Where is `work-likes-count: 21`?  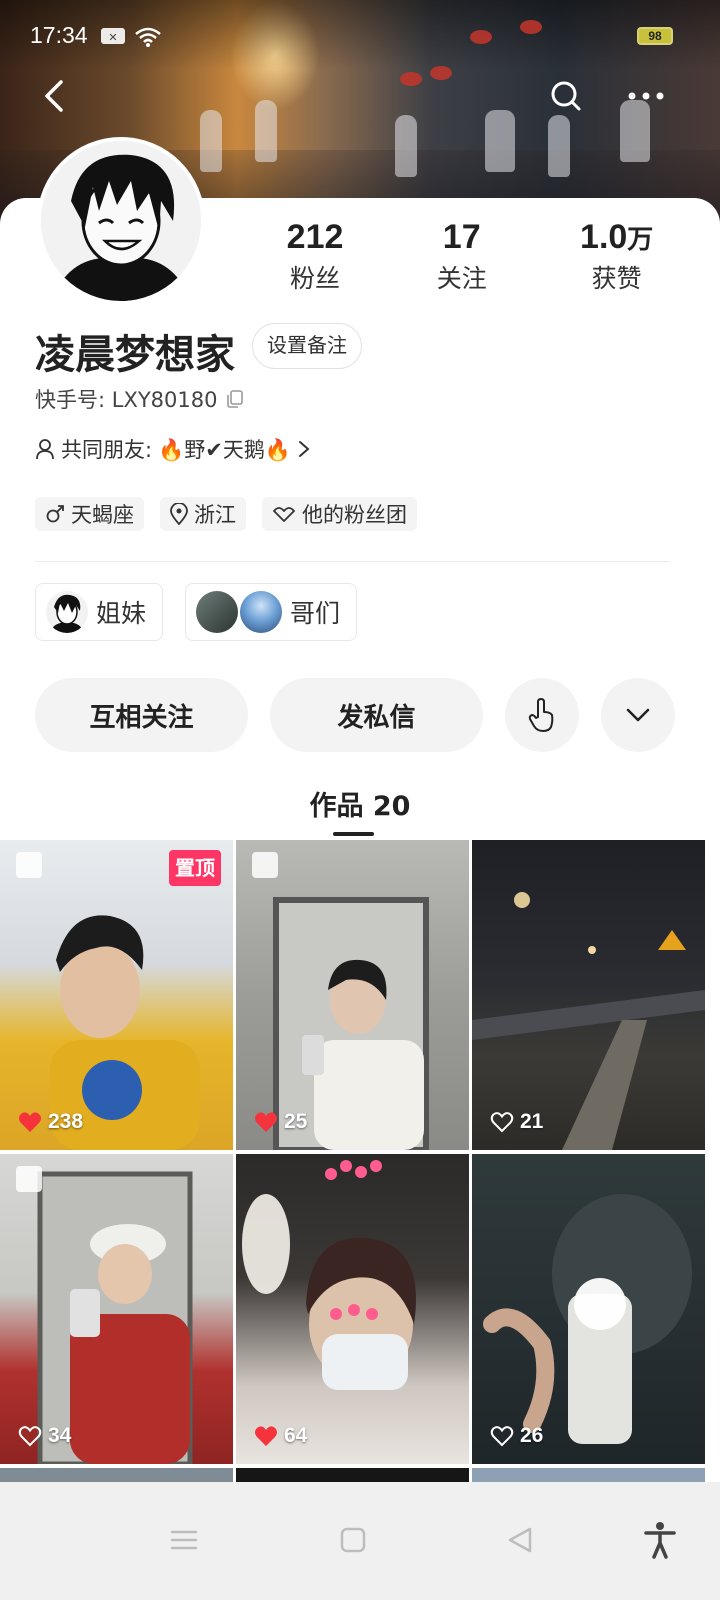 work-likes-count: 21 is located at coordinates (532, 1121).